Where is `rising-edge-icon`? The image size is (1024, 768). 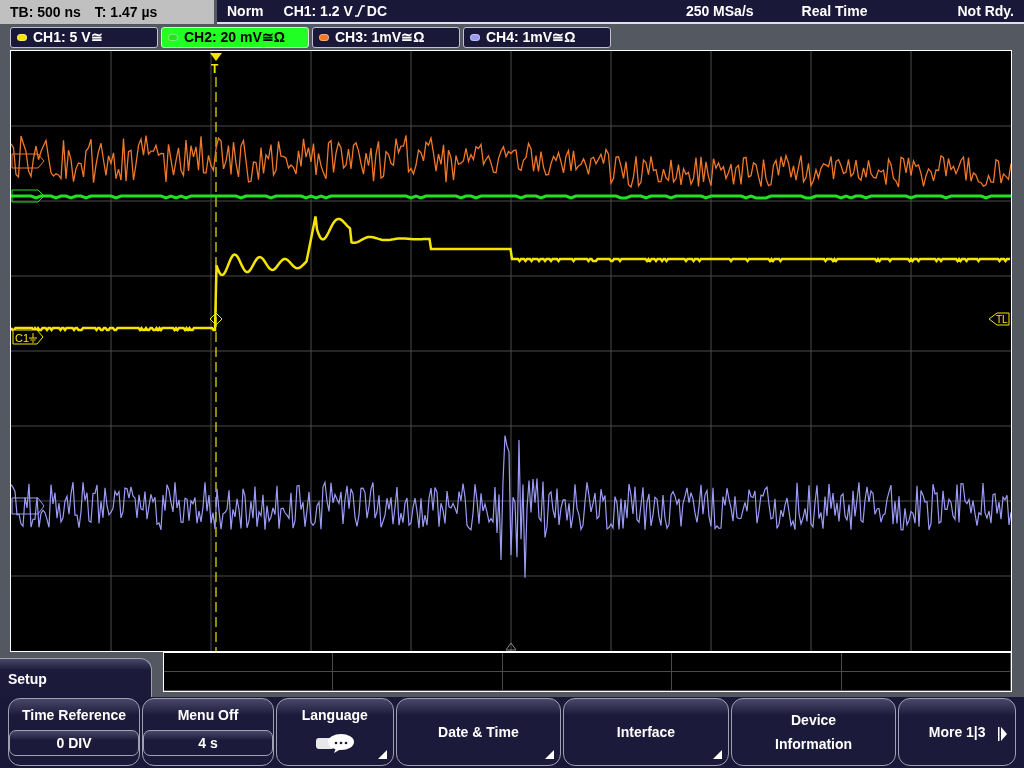 rising-edge-icon is located at coordinates (359, 11).